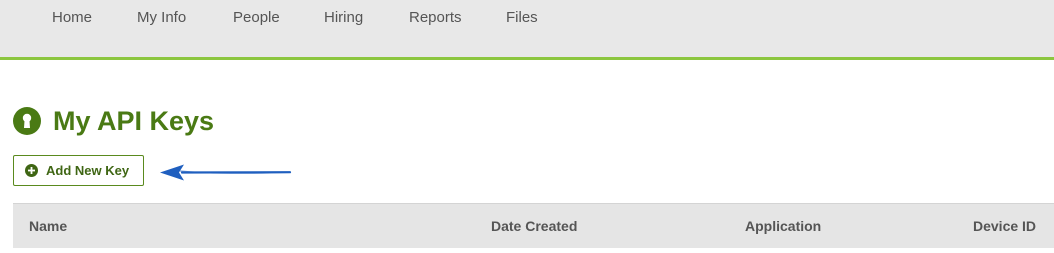 This screenshot has height=253, width=1054. What do you see at coordinates (31, 170) in the screenshot?
I see `plus-circle-icon` at bounding box center [31, 170].